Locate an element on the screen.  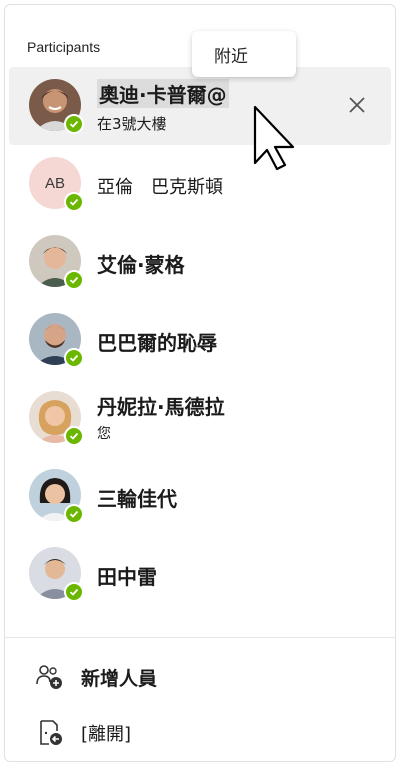
panel-title: Participants is located at coordinates (64, 47).